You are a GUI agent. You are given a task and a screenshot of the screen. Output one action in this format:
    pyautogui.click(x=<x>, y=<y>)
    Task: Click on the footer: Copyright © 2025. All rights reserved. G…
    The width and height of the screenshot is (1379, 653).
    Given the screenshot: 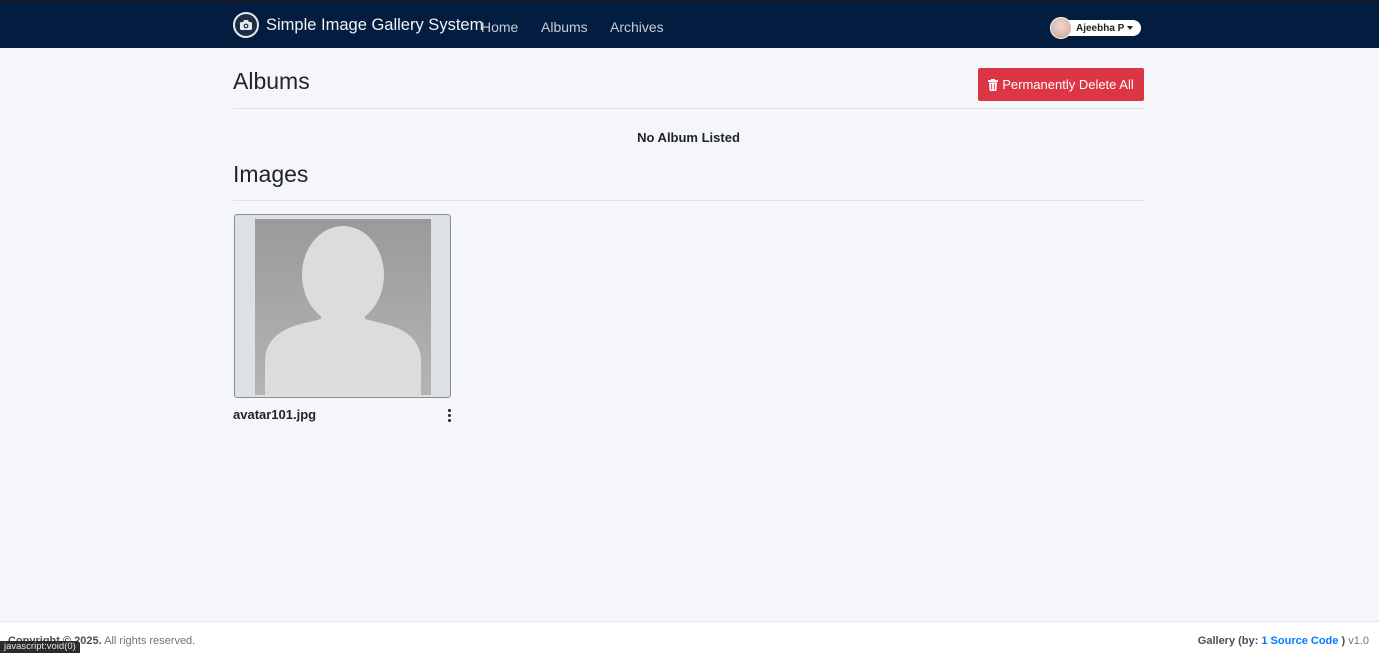 What is the action you would take?
    pyautogui.click(x=689, y=637)
    